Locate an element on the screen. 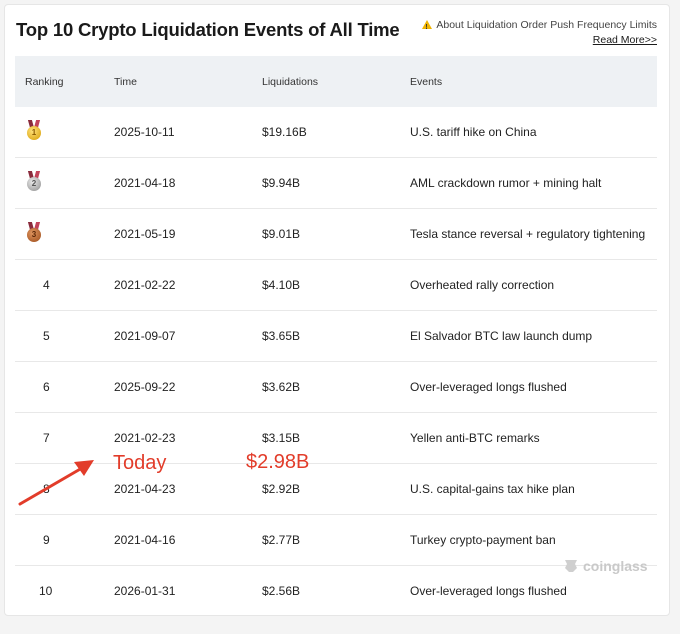 This screenshot has width=680, height=634. annotation-today-value: $2.98B is located at coordinates (278, 462).